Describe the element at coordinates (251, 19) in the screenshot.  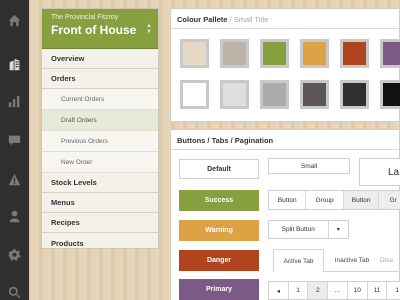
I see `palette-subtitle: Small Title` at that location.